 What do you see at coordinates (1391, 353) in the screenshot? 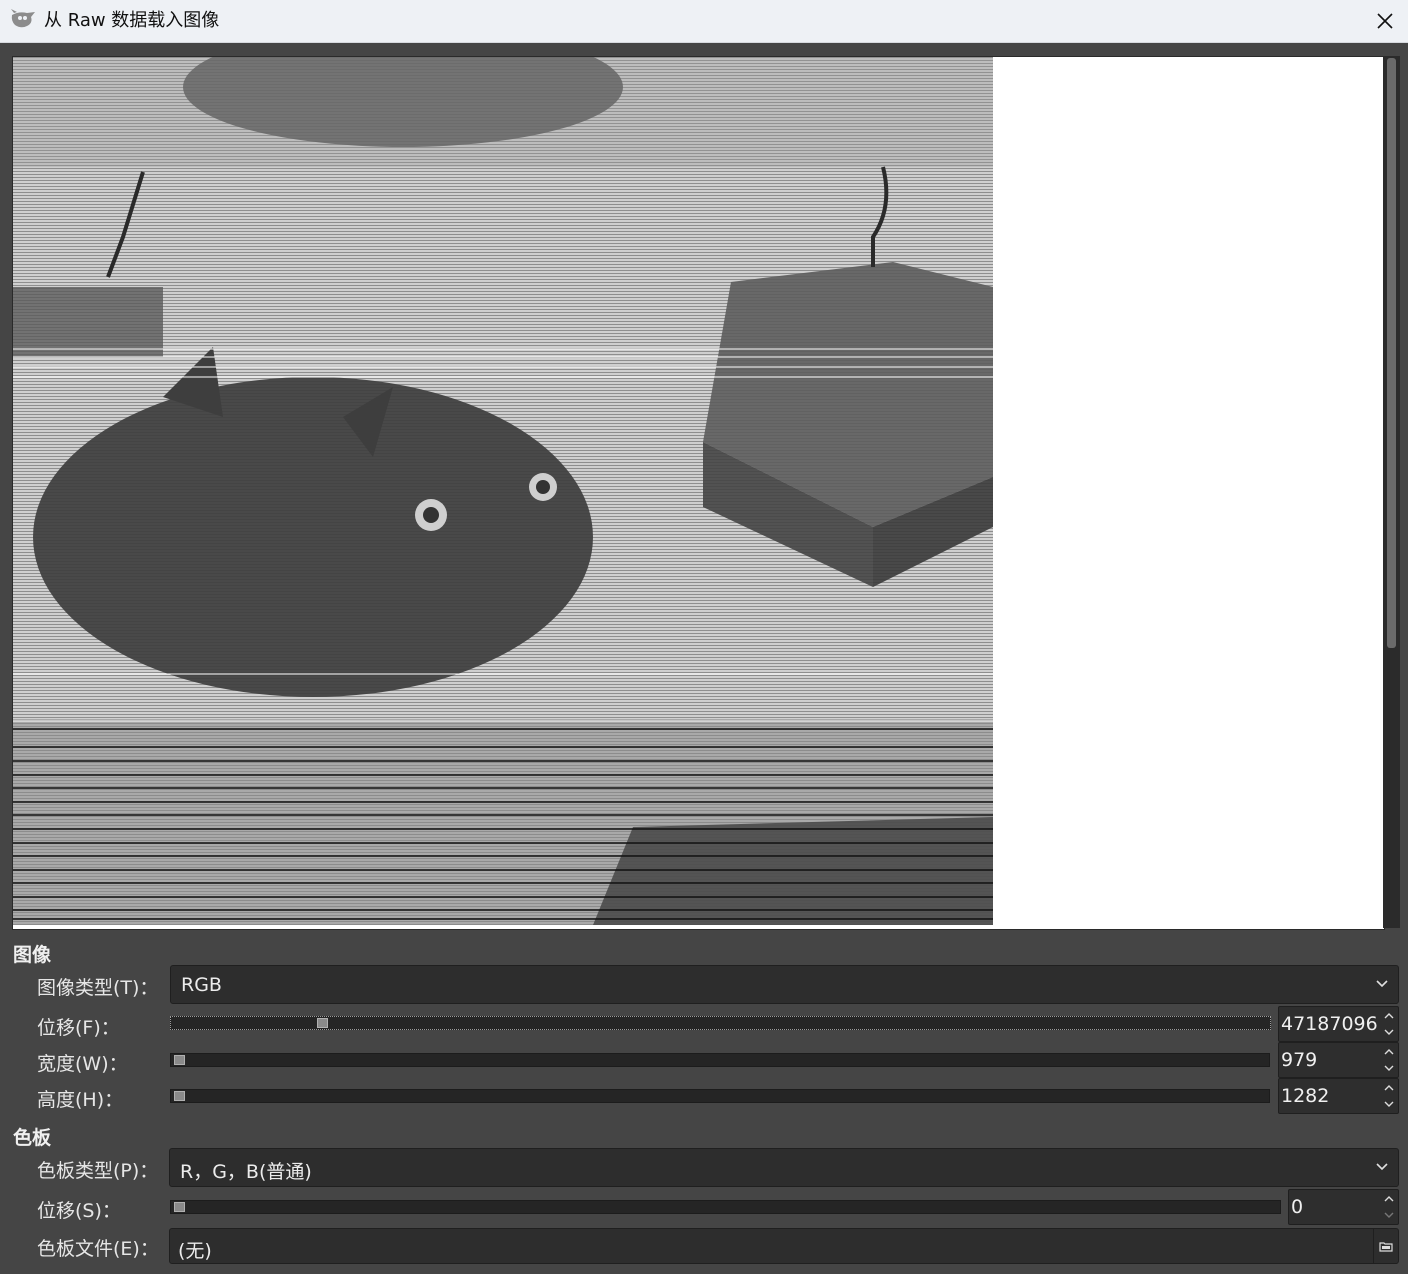
I see `scrollbar-thumb` at bounding box center [1391, 353].